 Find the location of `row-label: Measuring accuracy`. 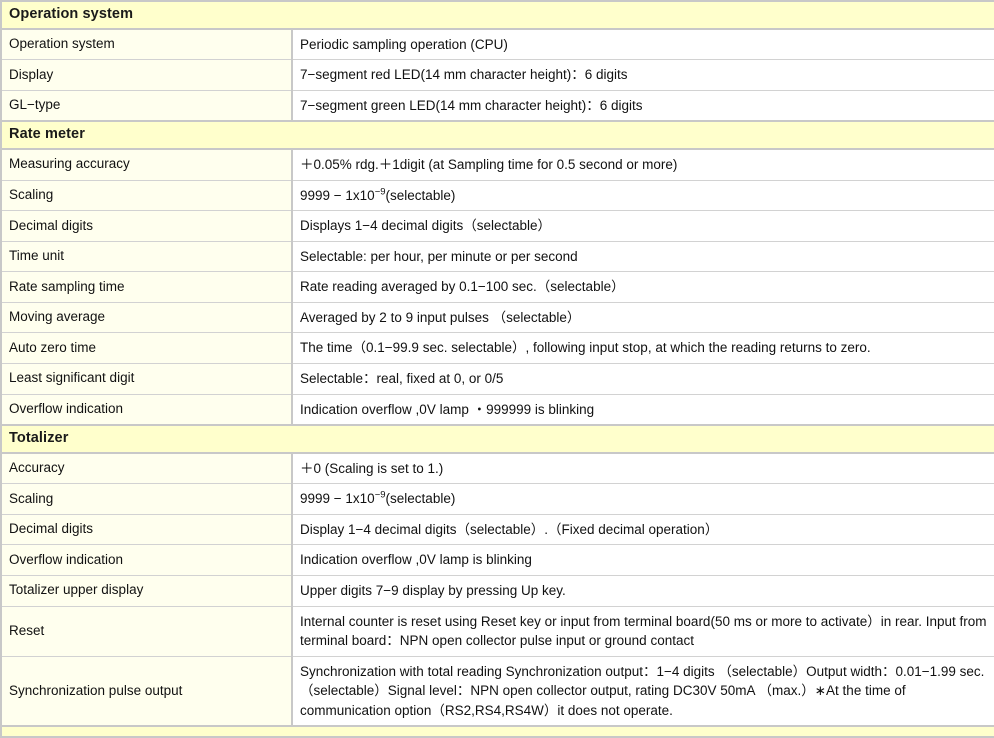

row-label: Measuring accuracy is located at coordinates (146, 164).